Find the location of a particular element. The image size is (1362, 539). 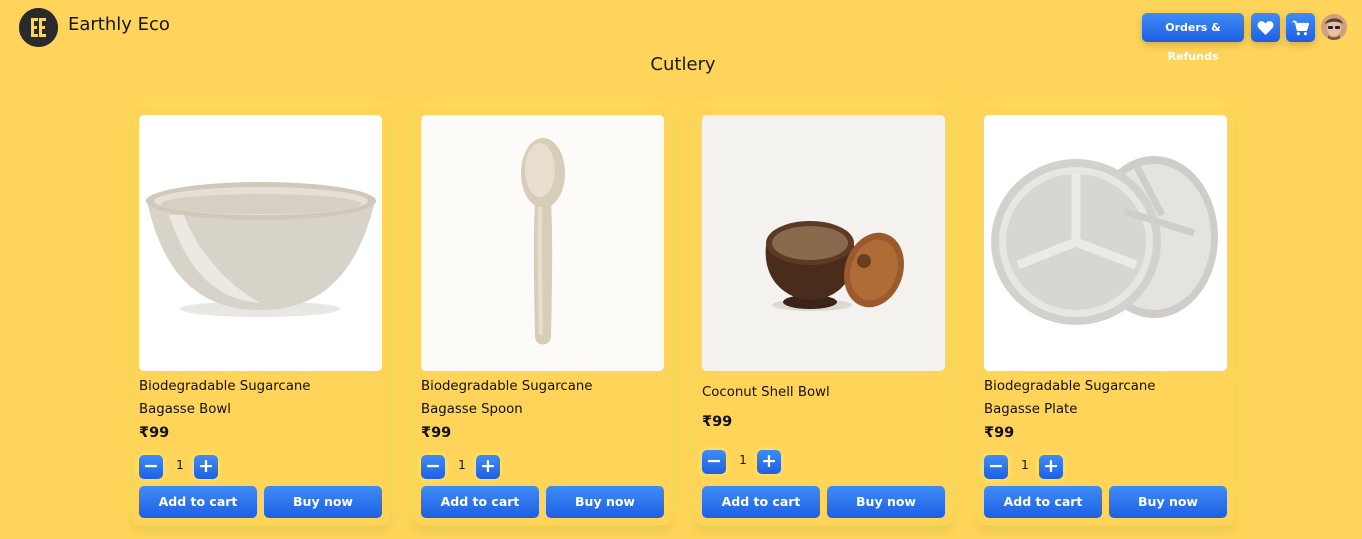

product-name-line2: Bagasse Bowl is located at coordinates (259, 409).